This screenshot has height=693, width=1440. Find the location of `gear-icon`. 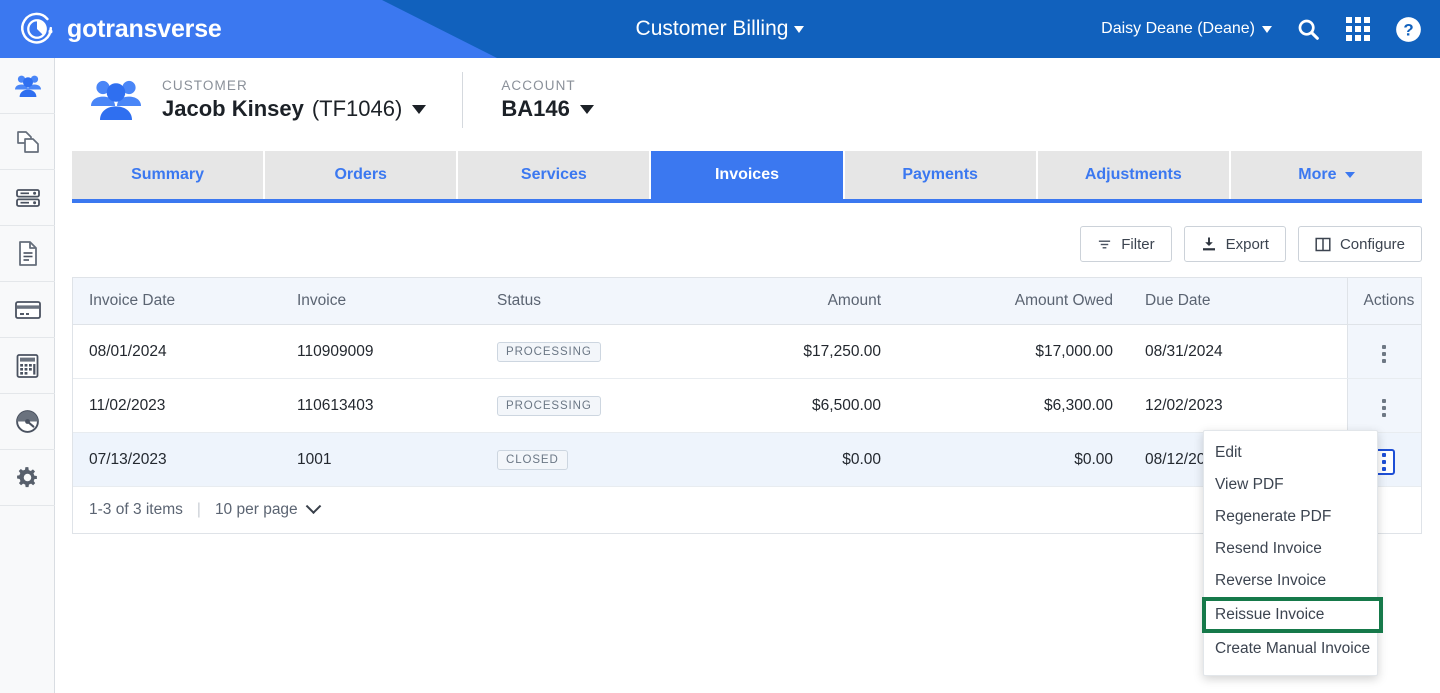

gear-icon is located at coordinates (27, 477).